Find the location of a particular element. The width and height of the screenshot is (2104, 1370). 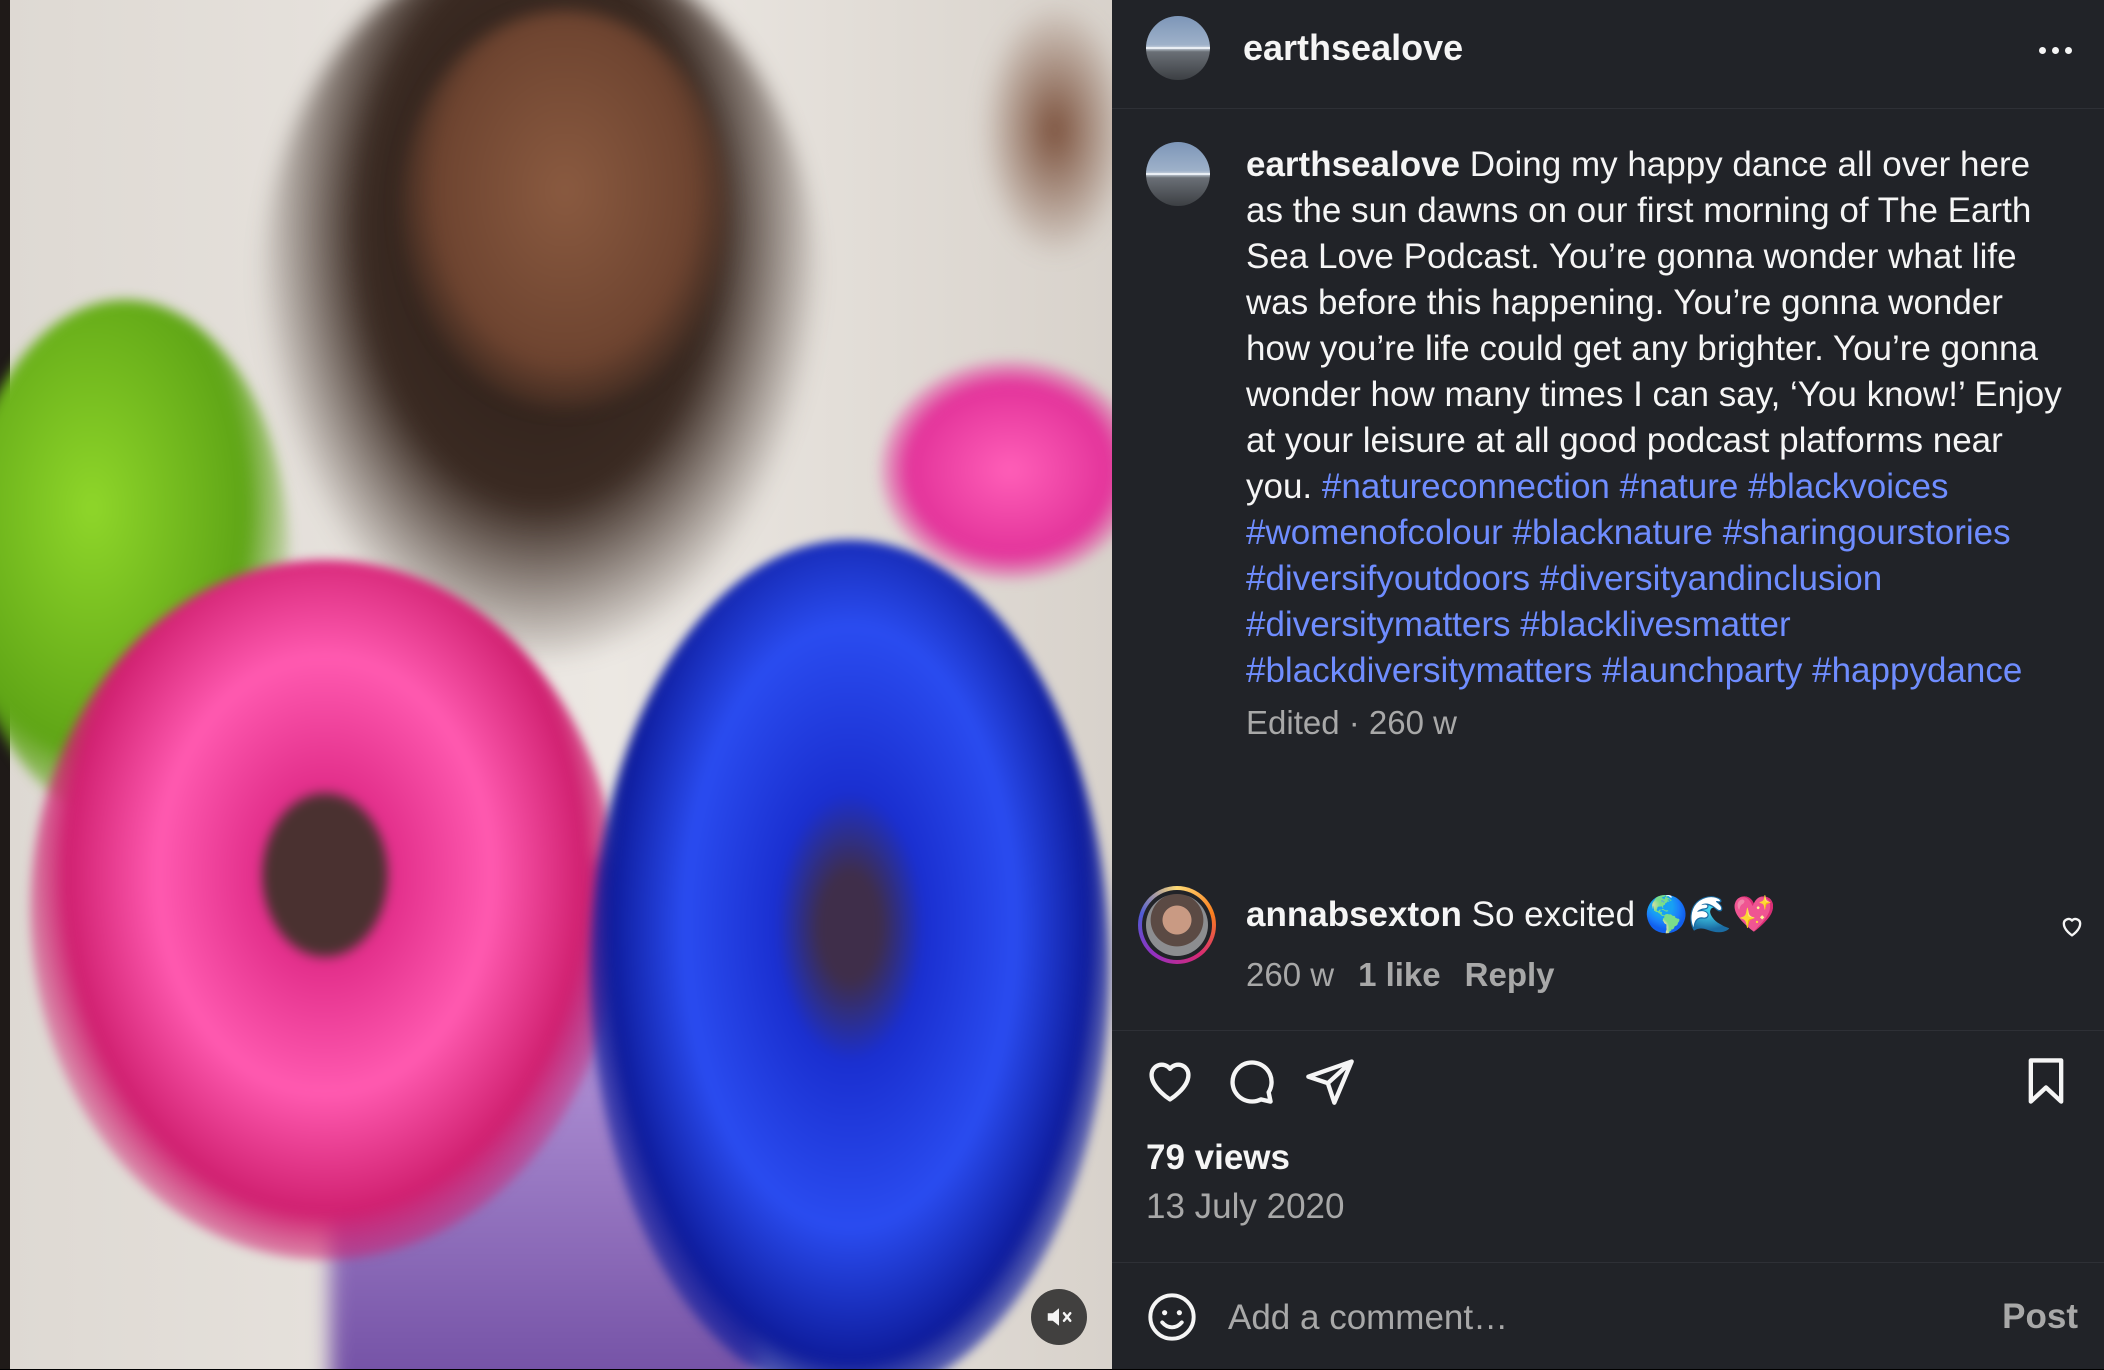

hashtag-link: #womenofcolour is located at coordinates (1374, 532).